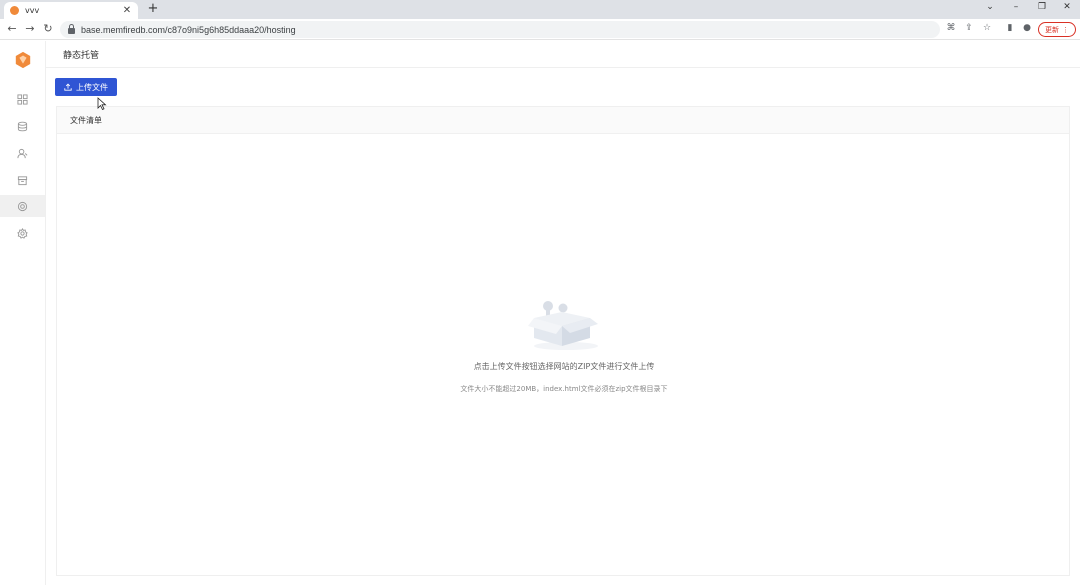 The height and width of the screenshot is (585, 1080). What do you see at coordinates (1057, 29) in the screenshot?
I see `update-button: 更新 ⋮` at bounding box center [1057, 29].